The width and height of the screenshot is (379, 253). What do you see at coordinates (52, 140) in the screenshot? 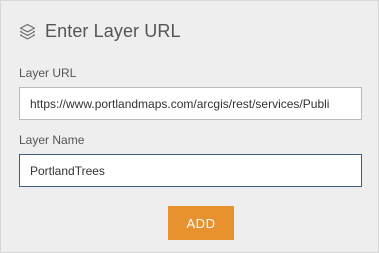
I see `layer-name-label: Layer Name` at bounding box center [52, 140].